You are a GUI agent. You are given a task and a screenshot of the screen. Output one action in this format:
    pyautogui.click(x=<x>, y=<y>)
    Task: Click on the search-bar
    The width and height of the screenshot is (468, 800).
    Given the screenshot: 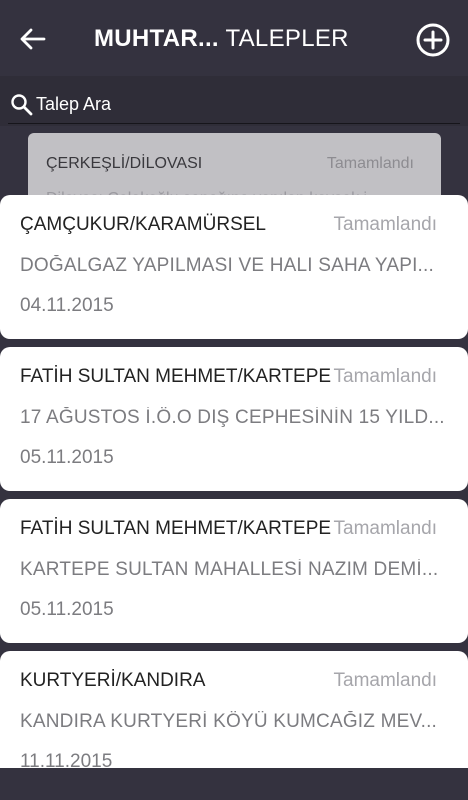 What is the action you would take?
    pyautogui.click(x=234, y=101)
    